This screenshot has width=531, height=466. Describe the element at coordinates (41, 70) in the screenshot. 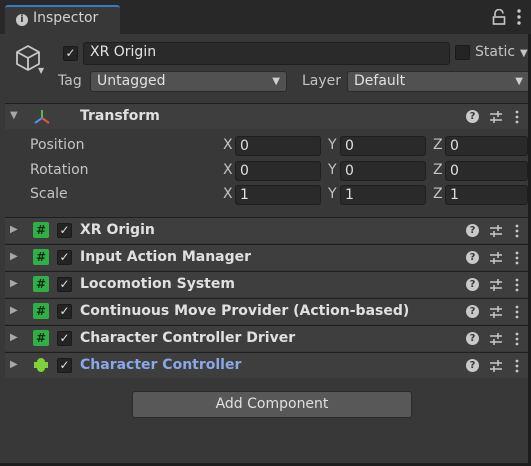

I see `icon-dropdown-arrow-icon: ▼` at that location.